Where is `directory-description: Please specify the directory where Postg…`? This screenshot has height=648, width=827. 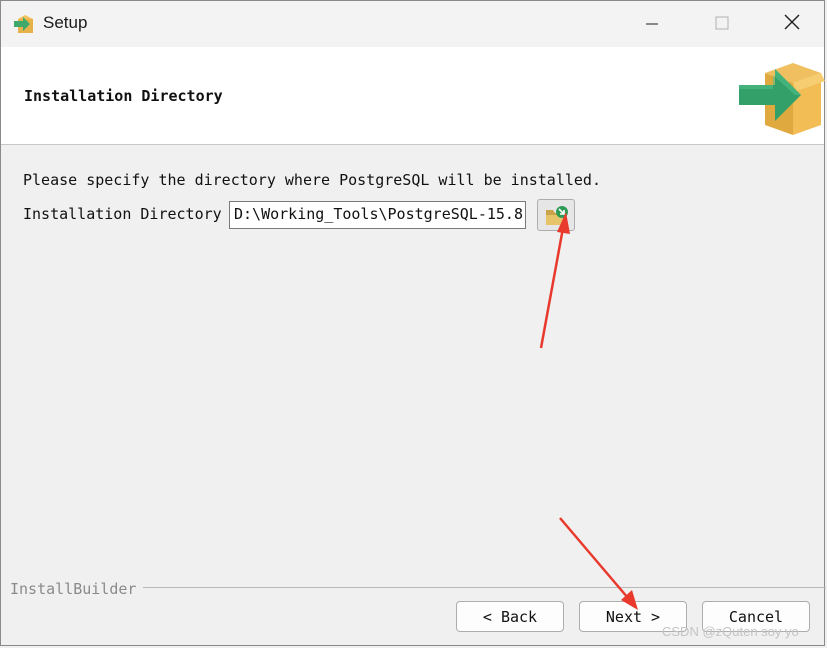 directory-description: Please specify the directory where Postg… is located at coordinates (312, 180).